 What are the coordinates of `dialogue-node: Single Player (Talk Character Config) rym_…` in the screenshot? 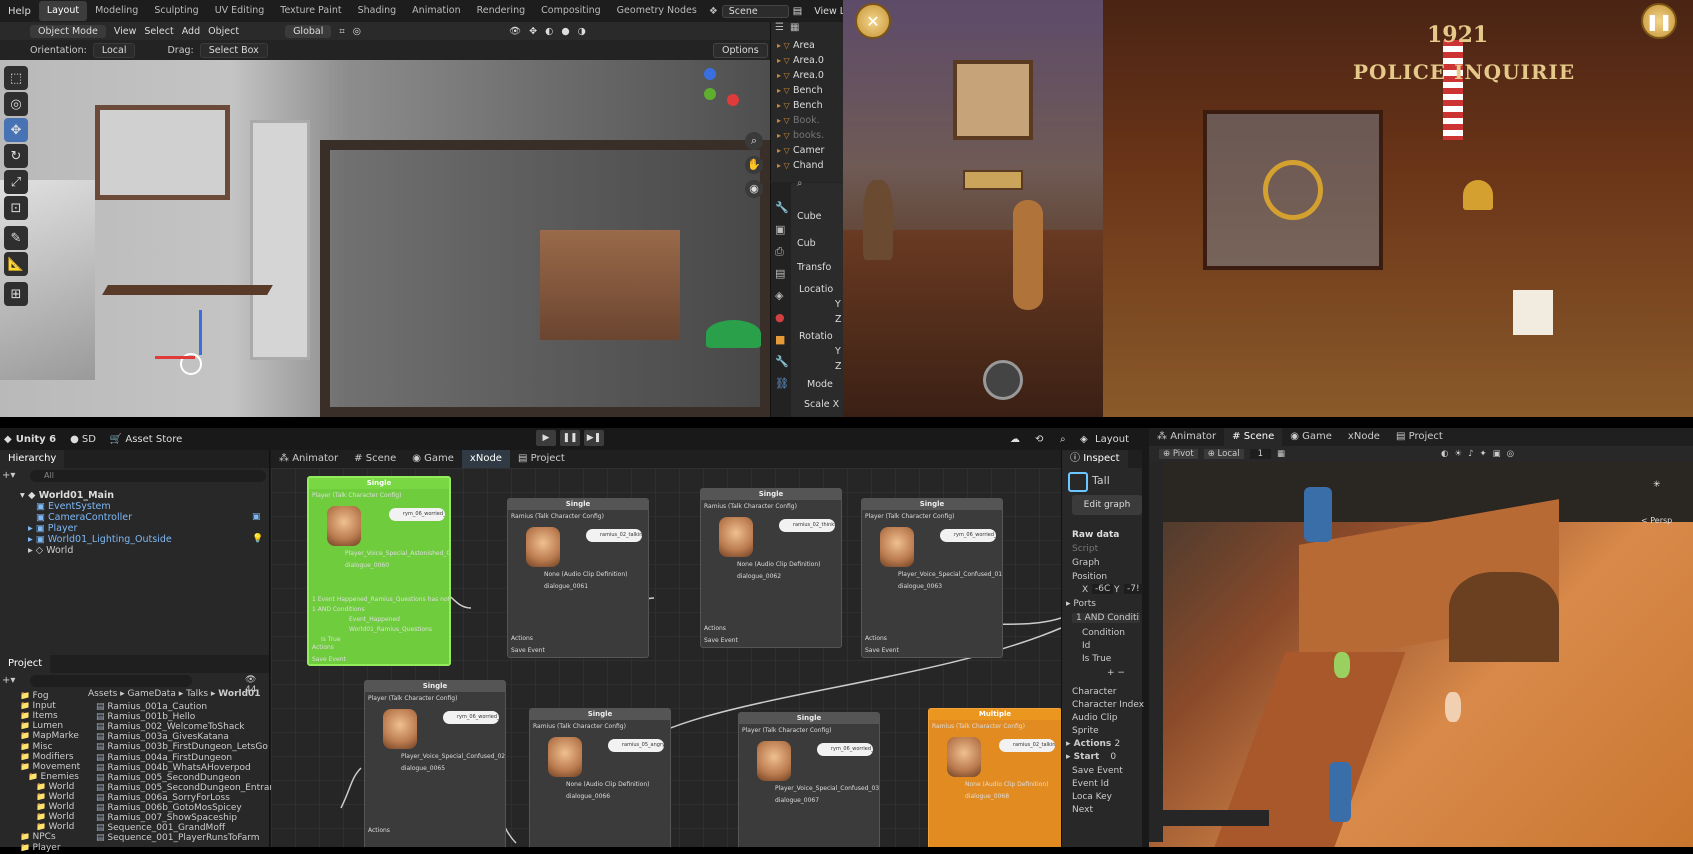 It's located at (932, 578).